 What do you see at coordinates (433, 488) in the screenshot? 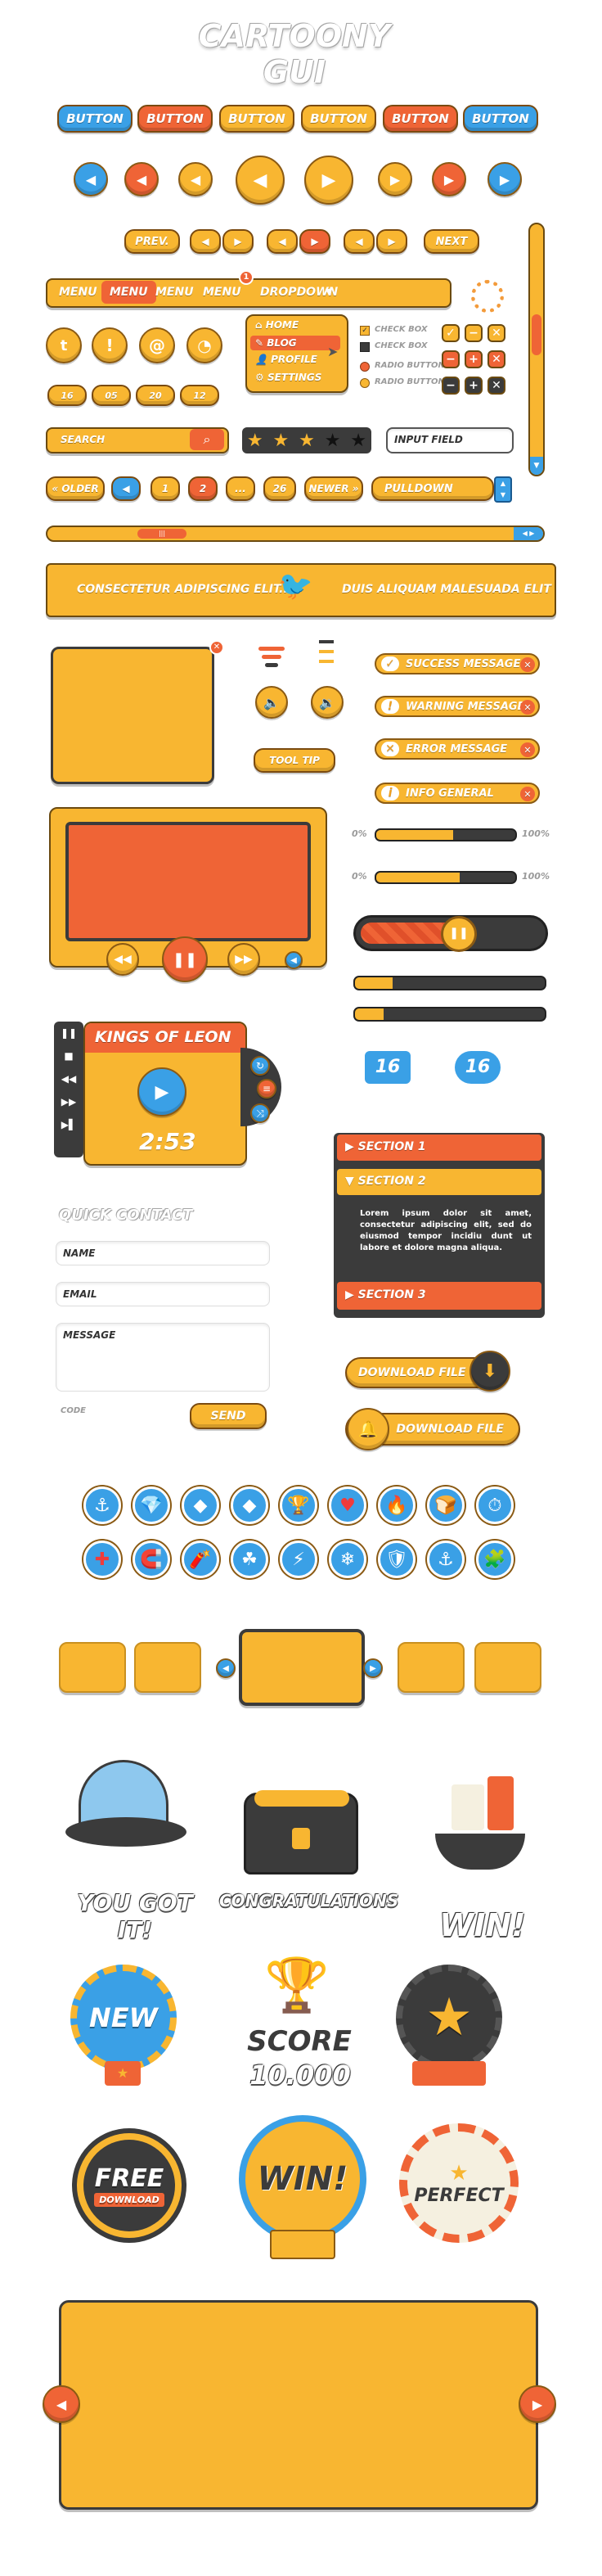
I see `pulldown-select: PULLDOWN` at bounding box center [433, 488].